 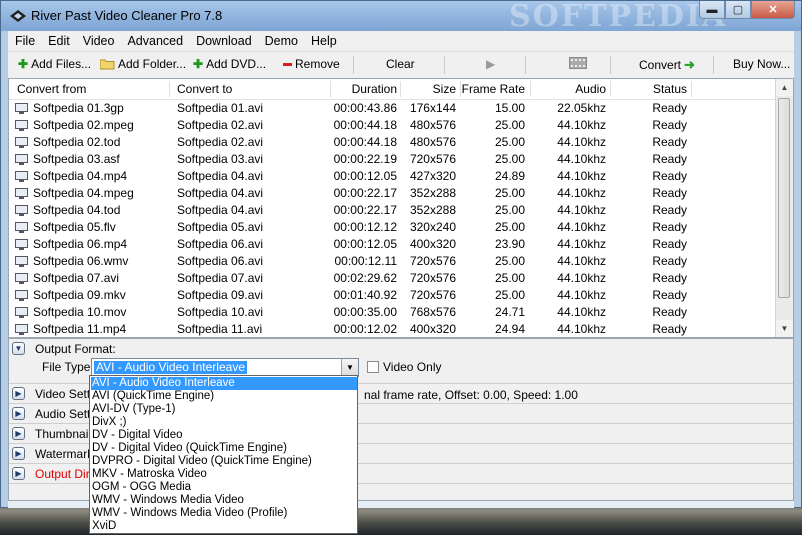 What do you see at coordinates (374, 89) in the screenshot?
I see `column-header-duration: Duration` at bounding box center [374, 89].